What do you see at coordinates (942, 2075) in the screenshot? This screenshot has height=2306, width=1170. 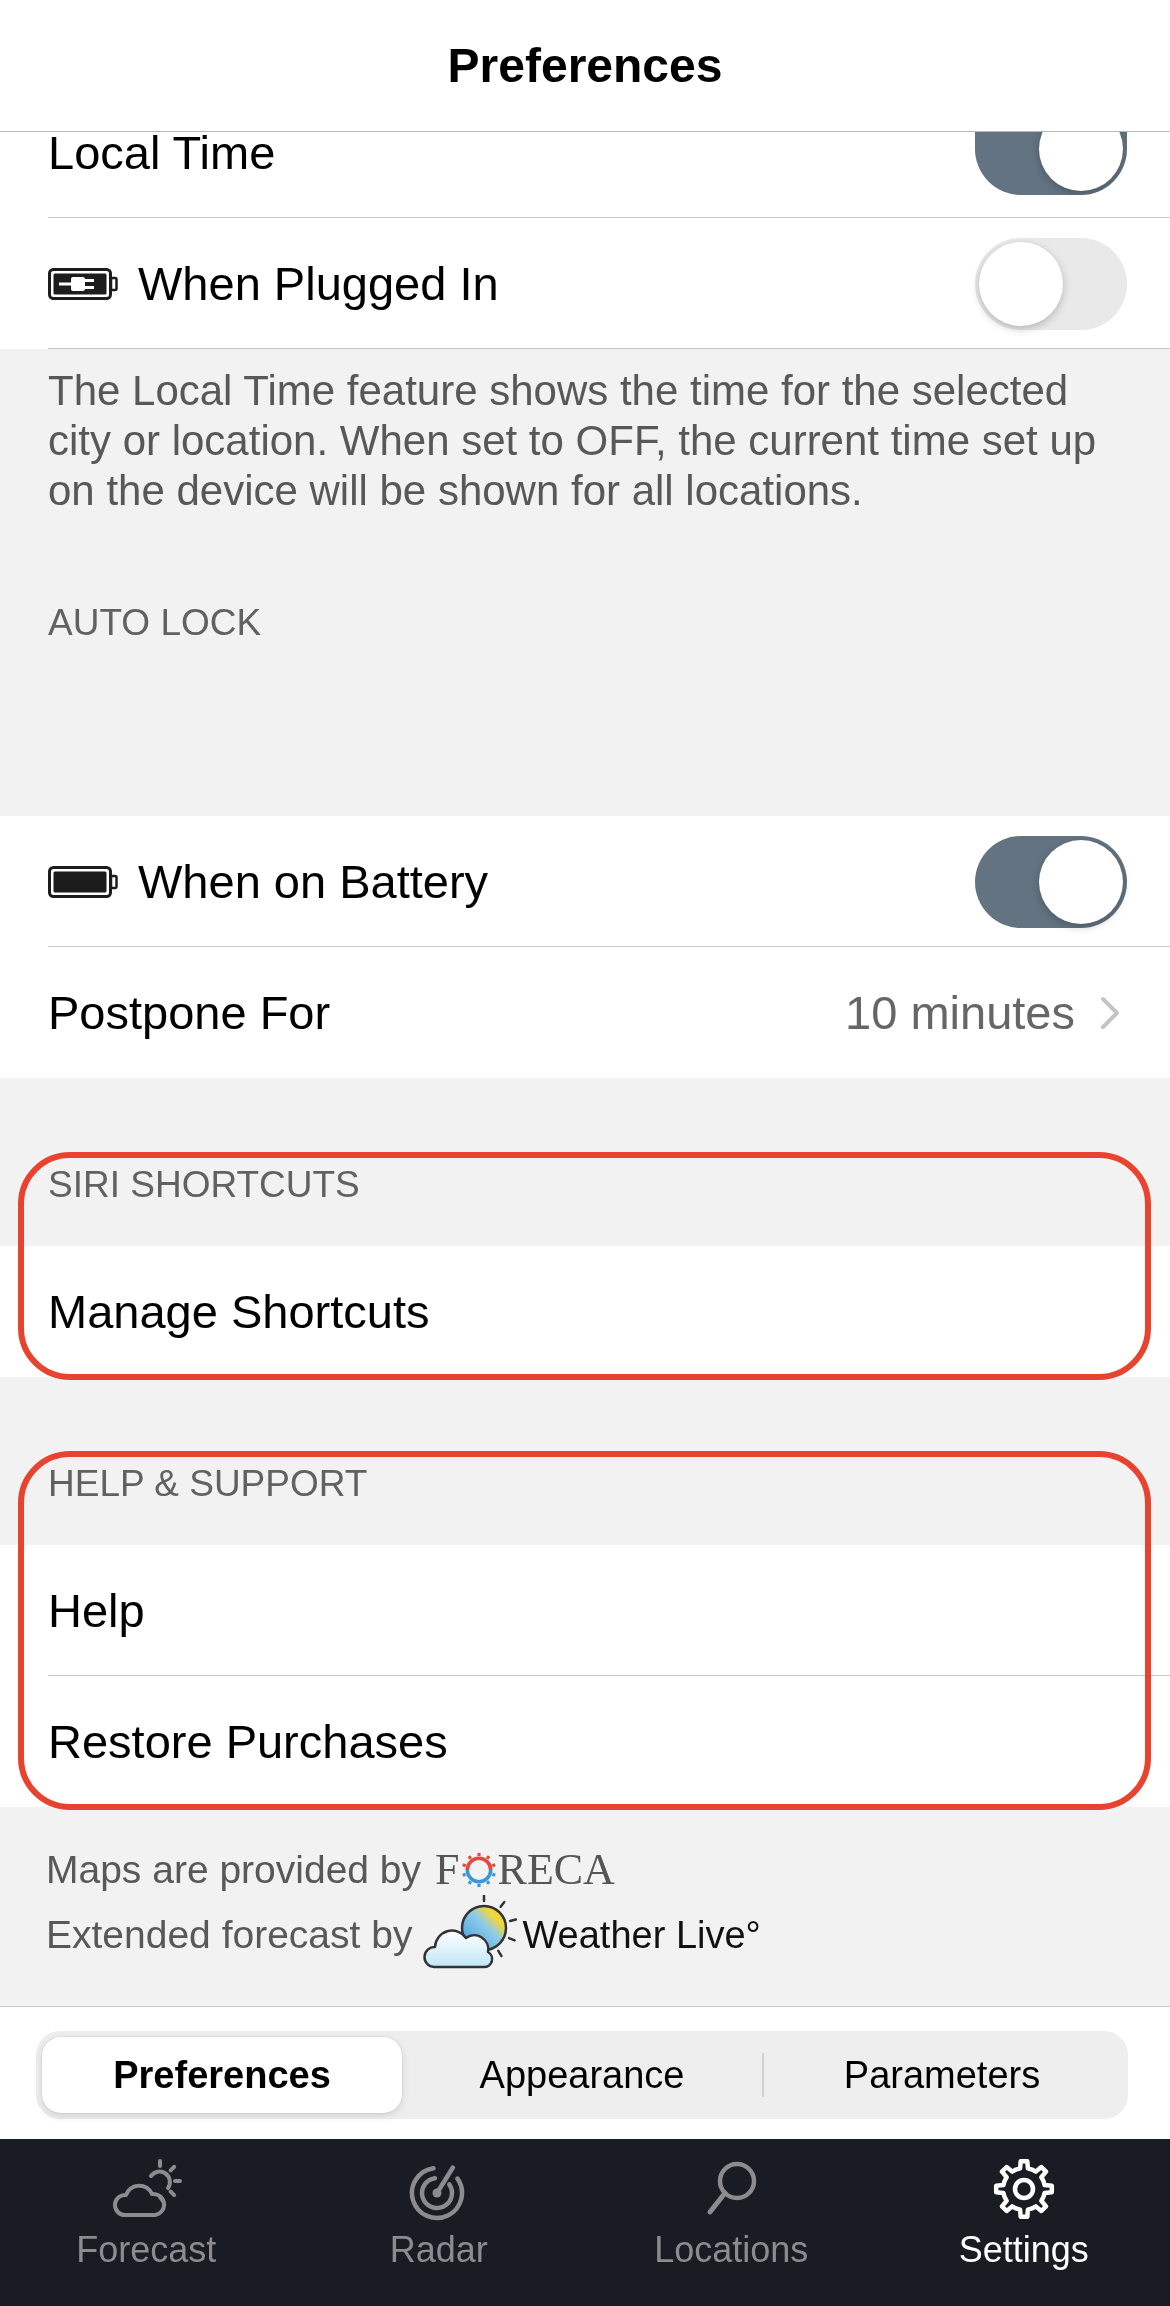 I see `segment-tab: Parameters` at bounding box center [942, 2075].